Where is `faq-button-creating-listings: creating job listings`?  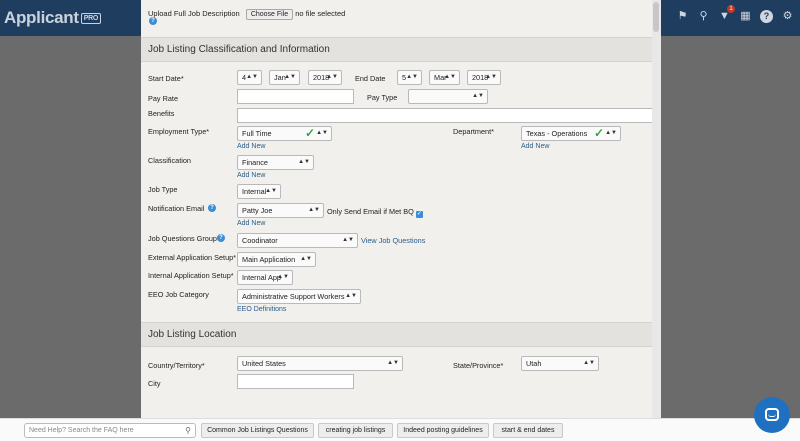 faq-button-creating-listings: creating job listings is located at coordinates (355, 430).